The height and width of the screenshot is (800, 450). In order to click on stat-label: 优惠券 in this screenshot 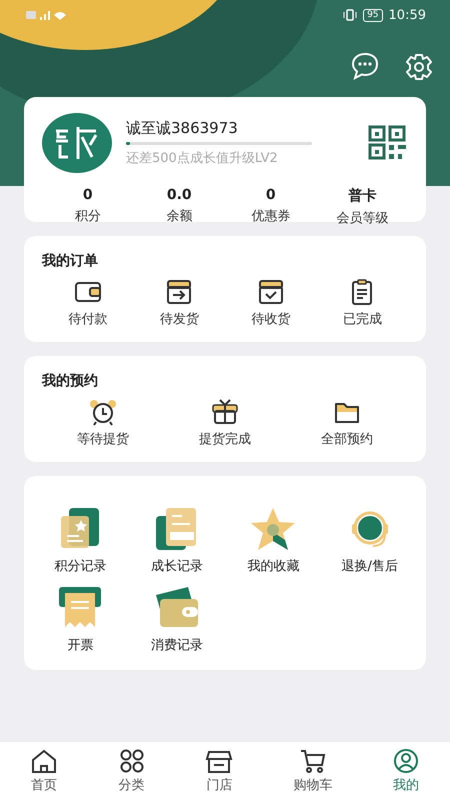, I will do `click(270, 216)`.